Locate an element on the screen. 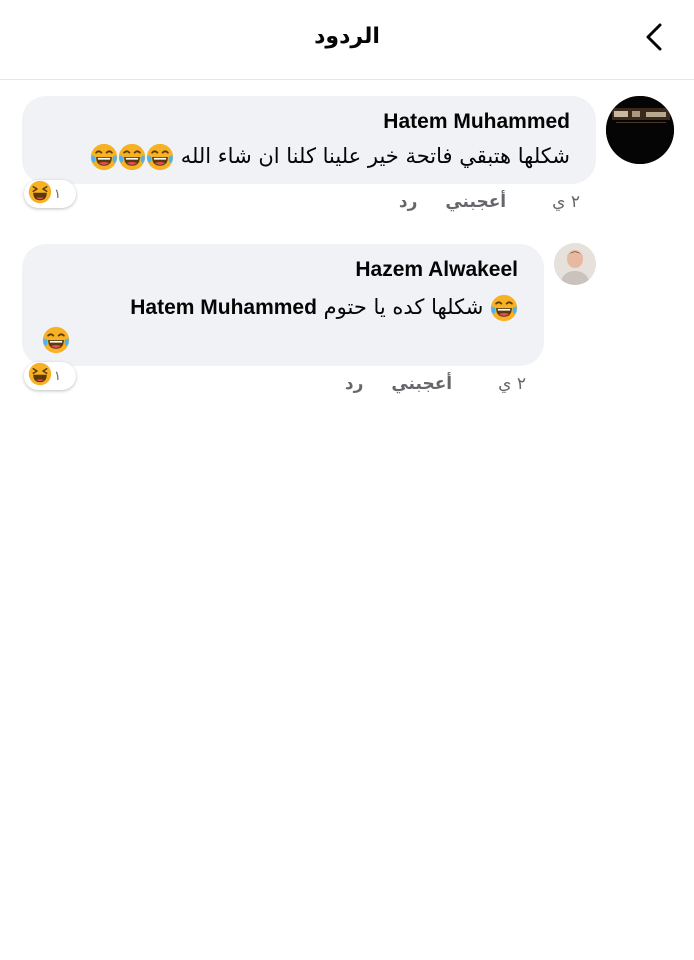 The image size is (694, 960). mention-link: Hatem Muhammed is located at coordinates (223, 307).